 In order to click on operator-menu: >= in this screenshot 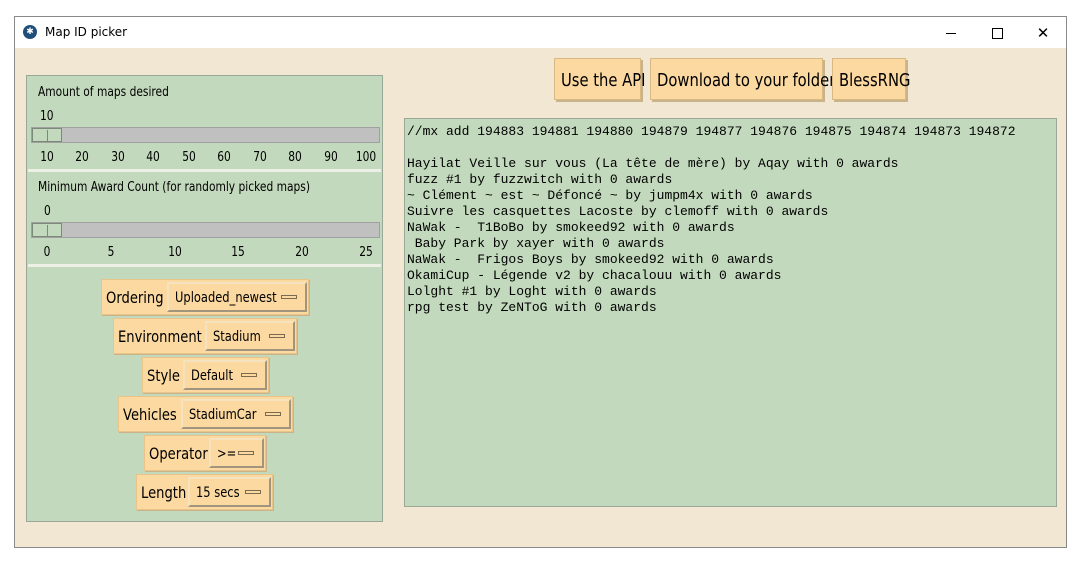, I will do `click(236, 453)`.